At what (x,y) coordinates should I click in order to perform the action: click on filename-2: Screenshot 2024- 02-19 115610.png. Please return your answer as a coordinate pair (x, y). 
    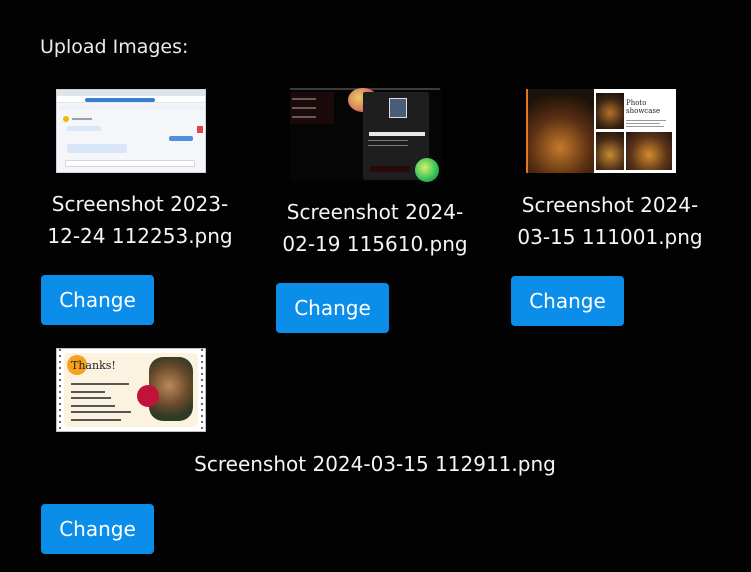
    Looking at the image, I should click on (375, 228).